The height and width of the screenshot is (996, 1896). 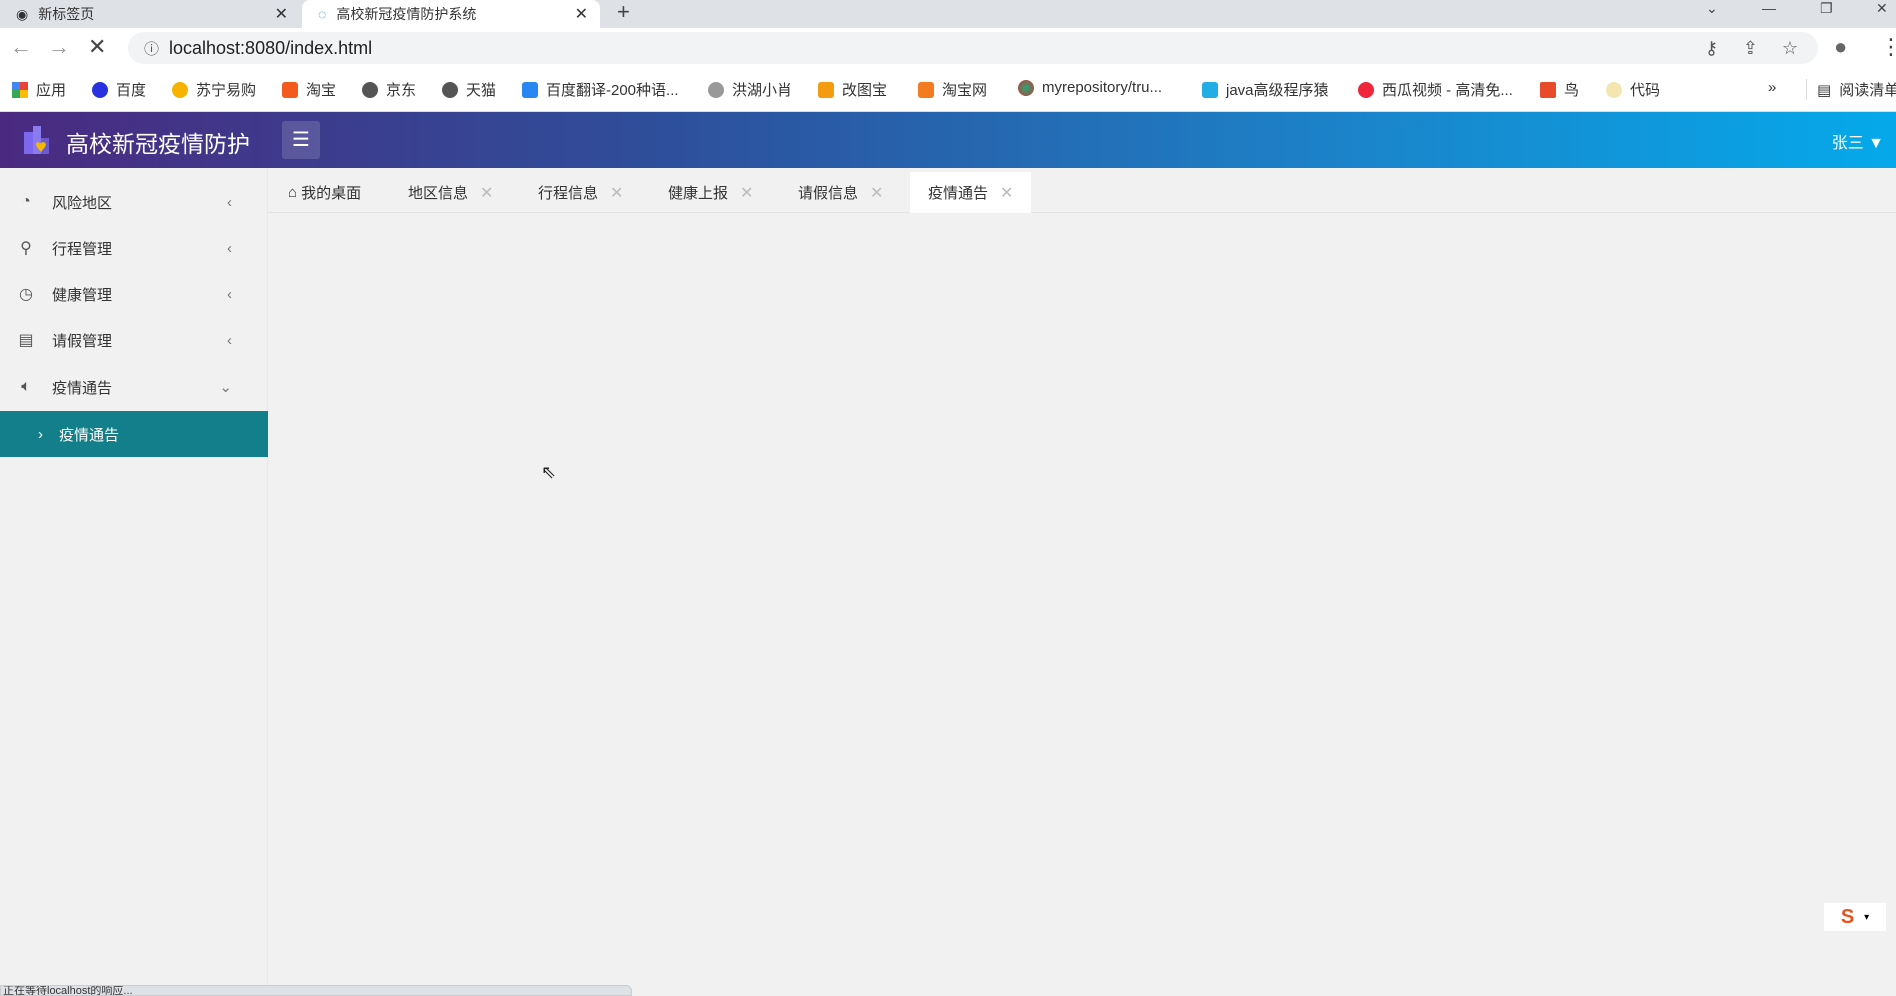 I want to click on bookmark-item: java高级程序猿, so click(x=1265, y=89).